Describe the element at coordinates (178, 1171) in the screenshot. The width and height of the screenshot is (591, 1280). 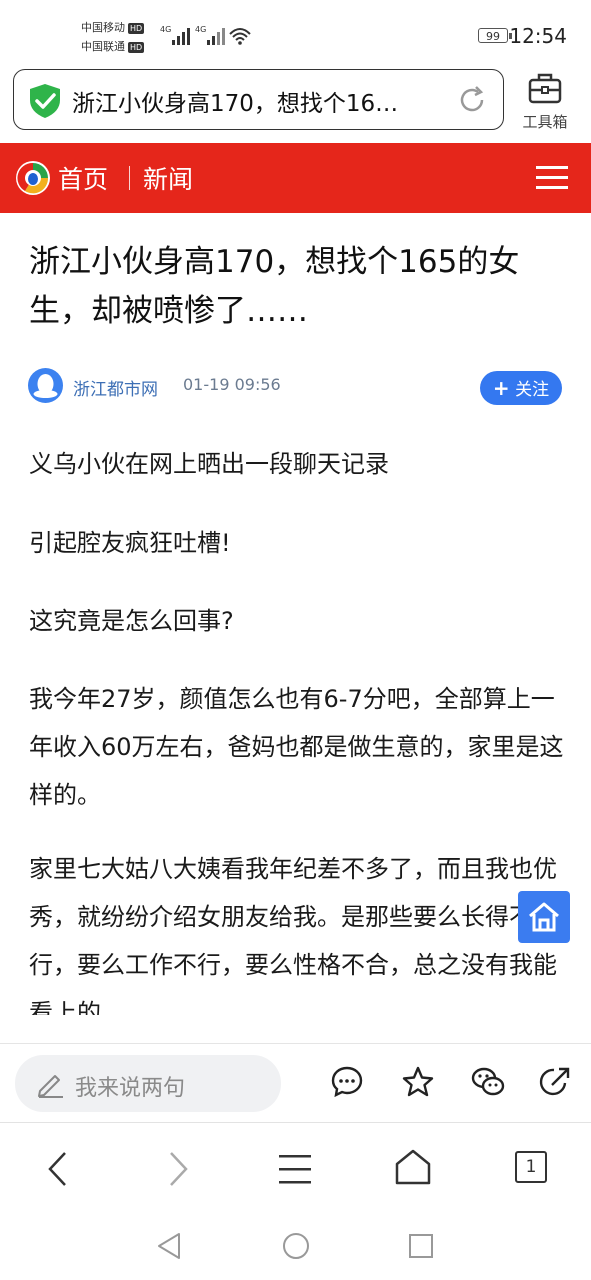
I see `forward-icon` at that location.